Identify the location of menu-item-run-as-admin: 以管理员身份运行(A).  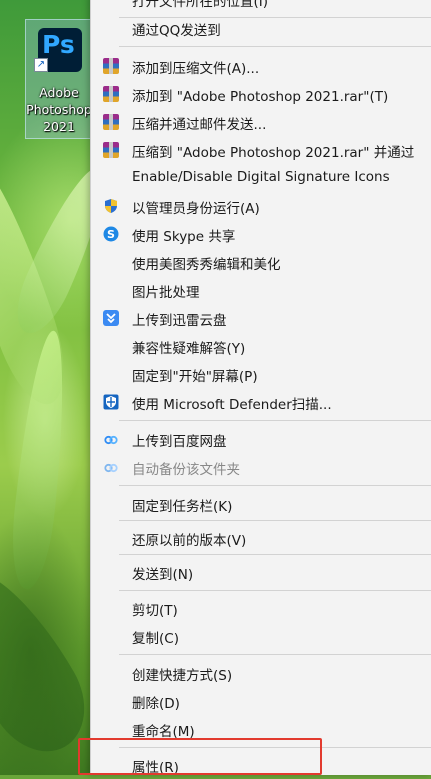
(261, 206).